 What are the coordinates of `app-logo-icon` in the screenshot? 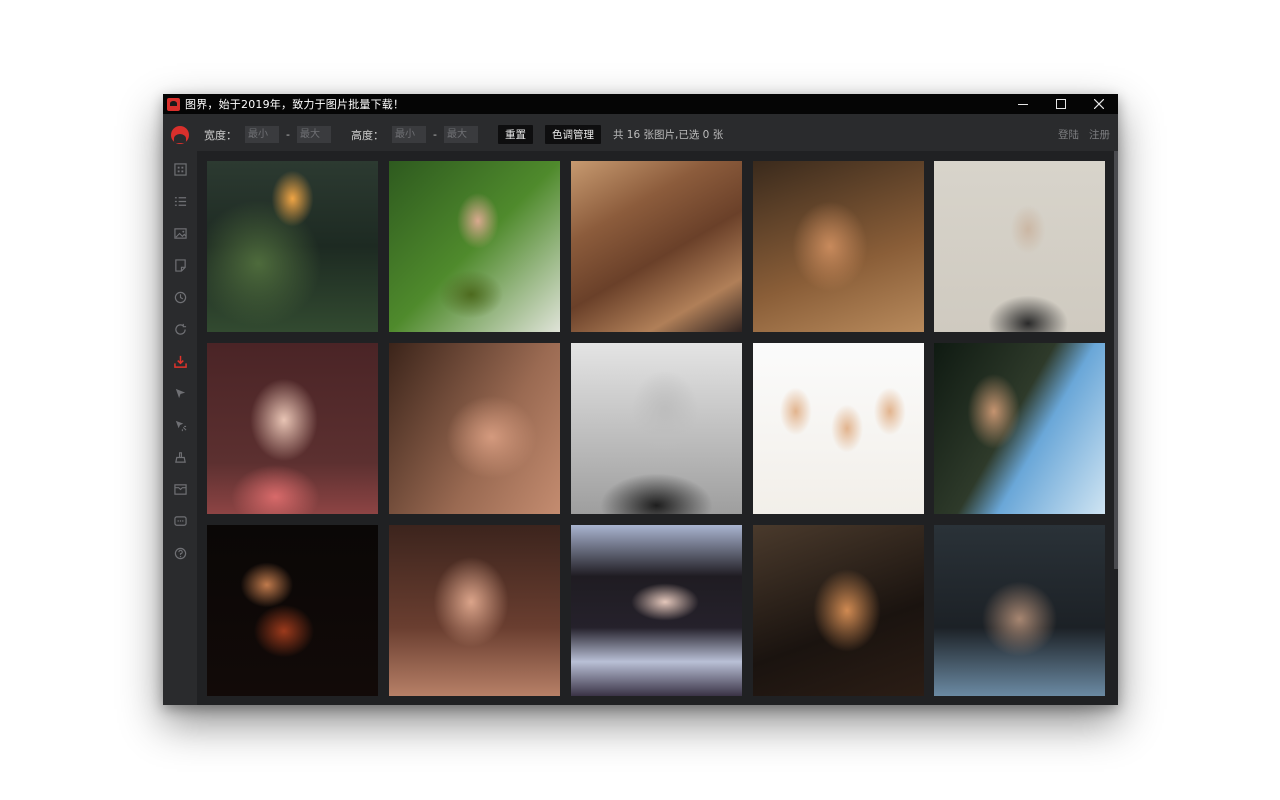 It's located at (173, 104).